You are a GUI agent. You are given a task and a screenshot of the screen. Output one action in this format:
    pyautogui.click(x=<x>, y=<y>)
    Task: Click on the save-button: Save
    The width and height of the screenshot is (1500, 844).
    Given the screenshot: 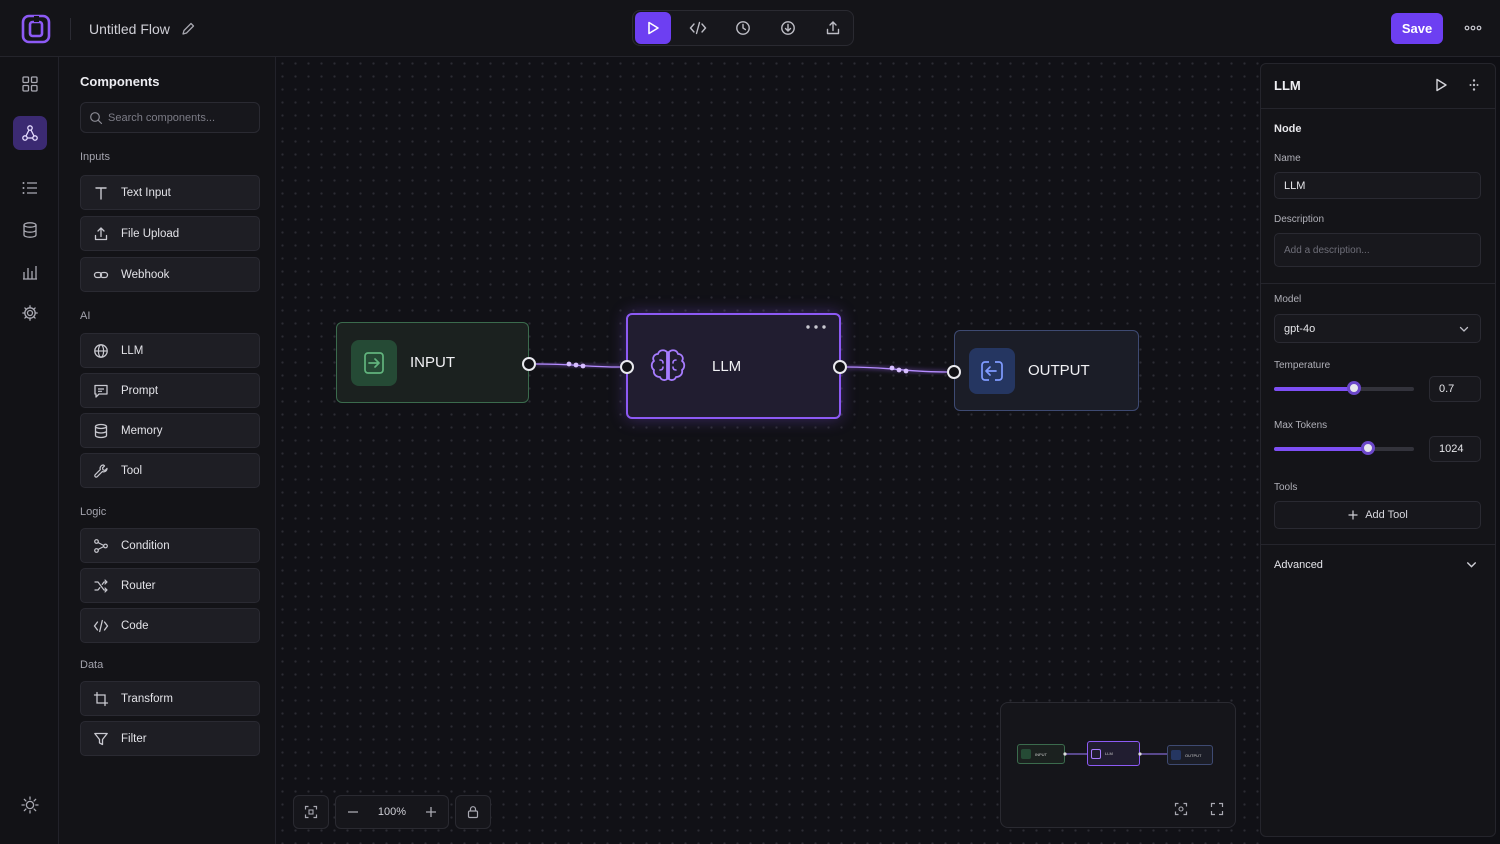 What is the action you would take?
    pyautogui.click(x=1417, y=28)
    